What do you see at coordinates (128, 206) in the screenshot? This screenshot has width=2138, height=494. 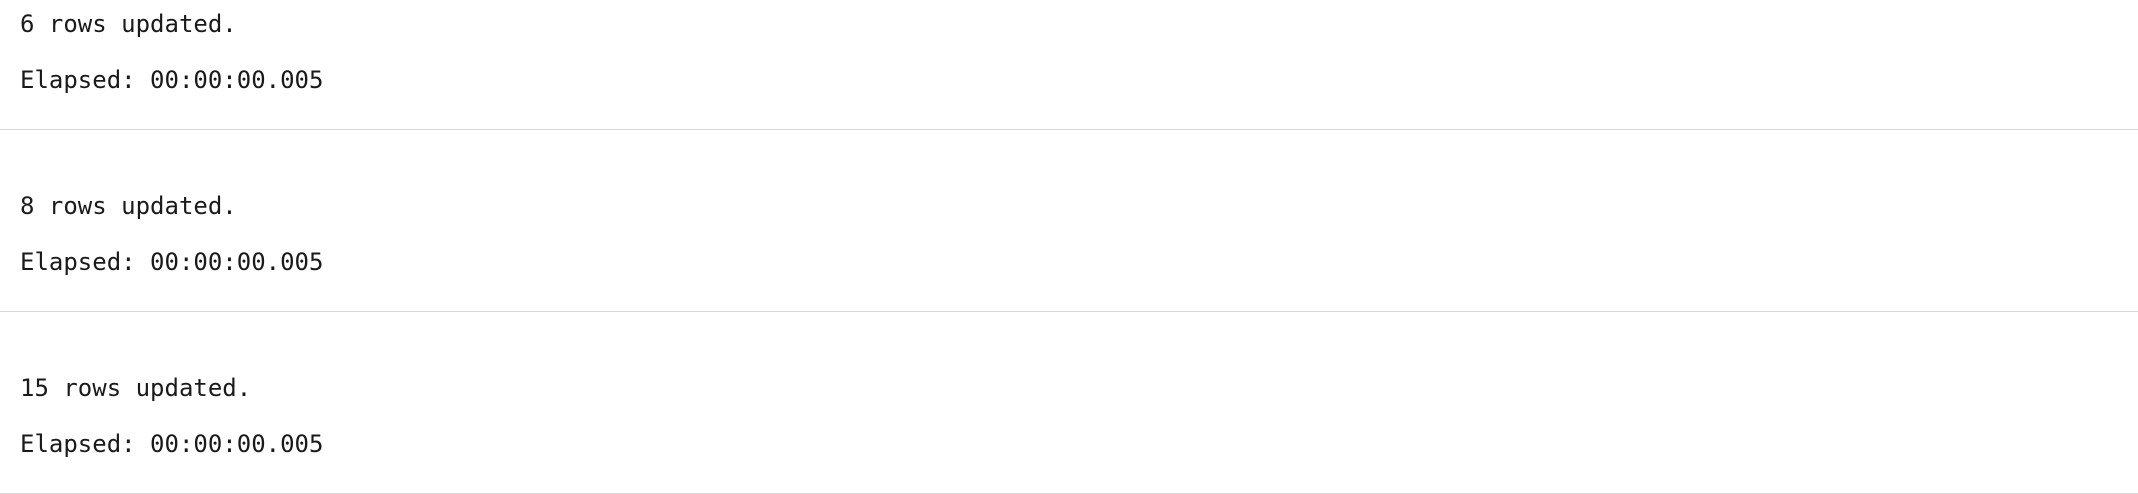 I see `rows-updated-message: 8 rows updated.` at bounding box center [128, 206].